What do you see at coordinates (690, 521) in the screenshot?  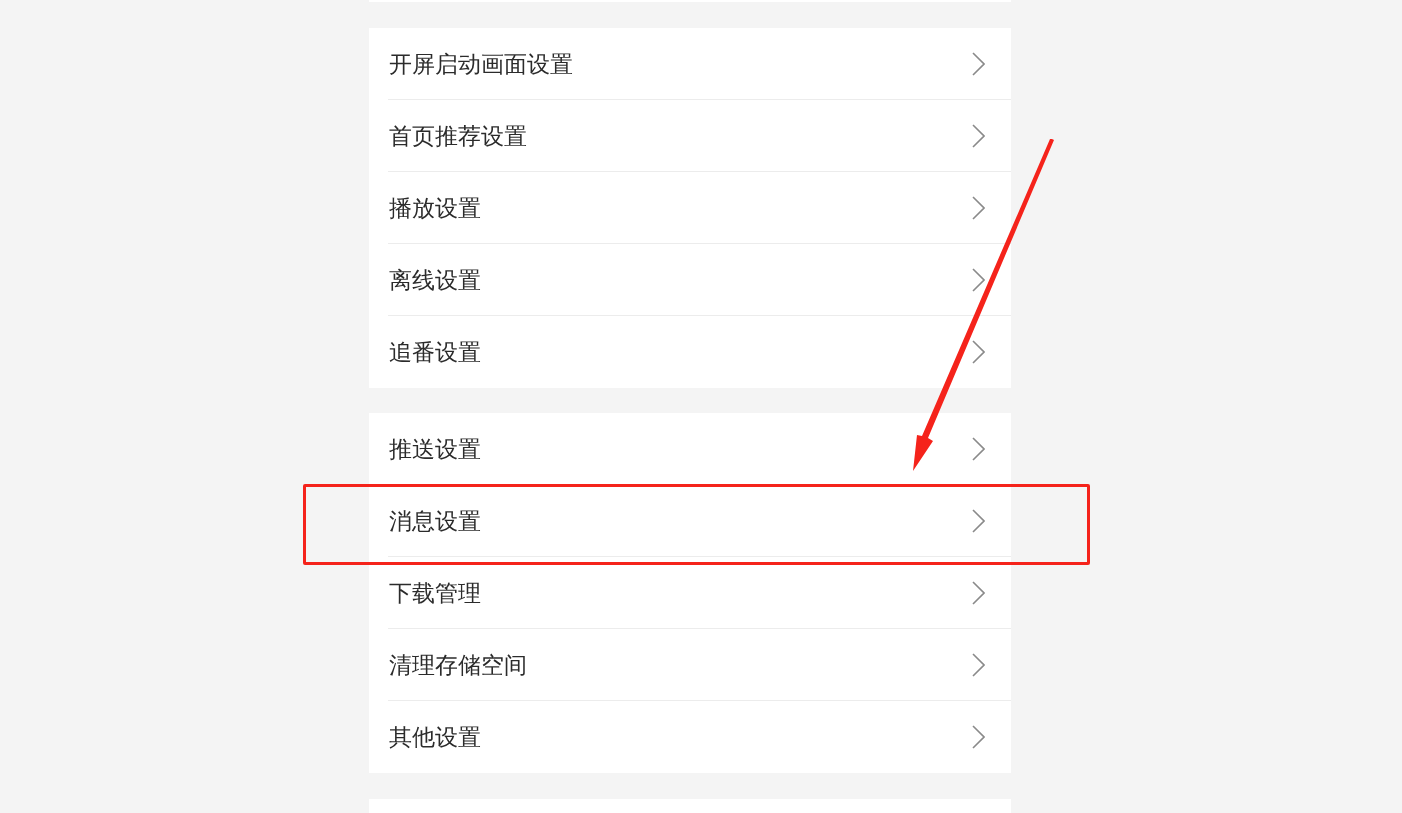 I see `settings-item: 消息设置` at bounding box center [690, 521].